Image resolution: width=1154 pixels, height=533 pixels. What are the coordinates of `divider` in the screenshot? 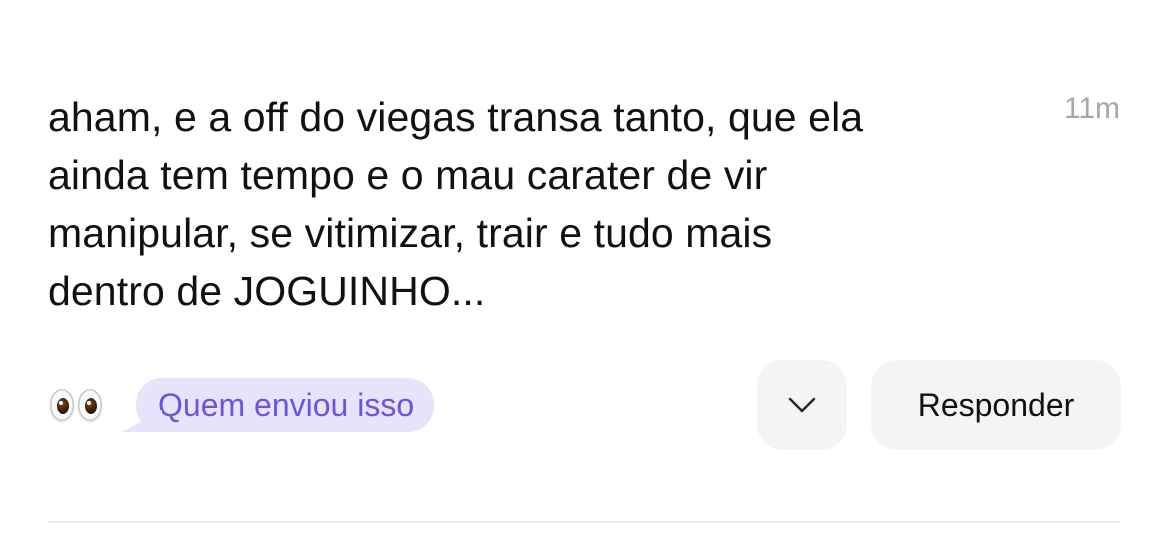 It's located at (584, 522).